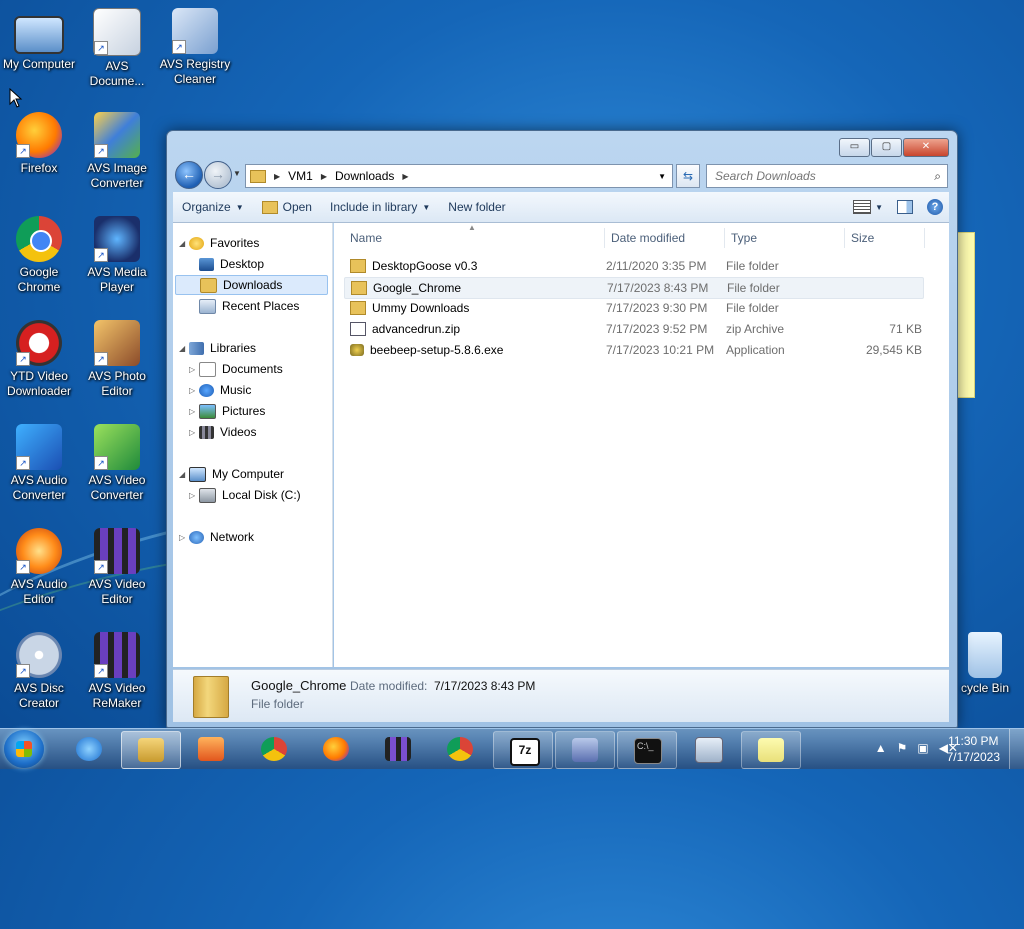  Describe the element at coordinates (251, 285) in the screenshot. I see `nav-downloads: Downloads` at that location.